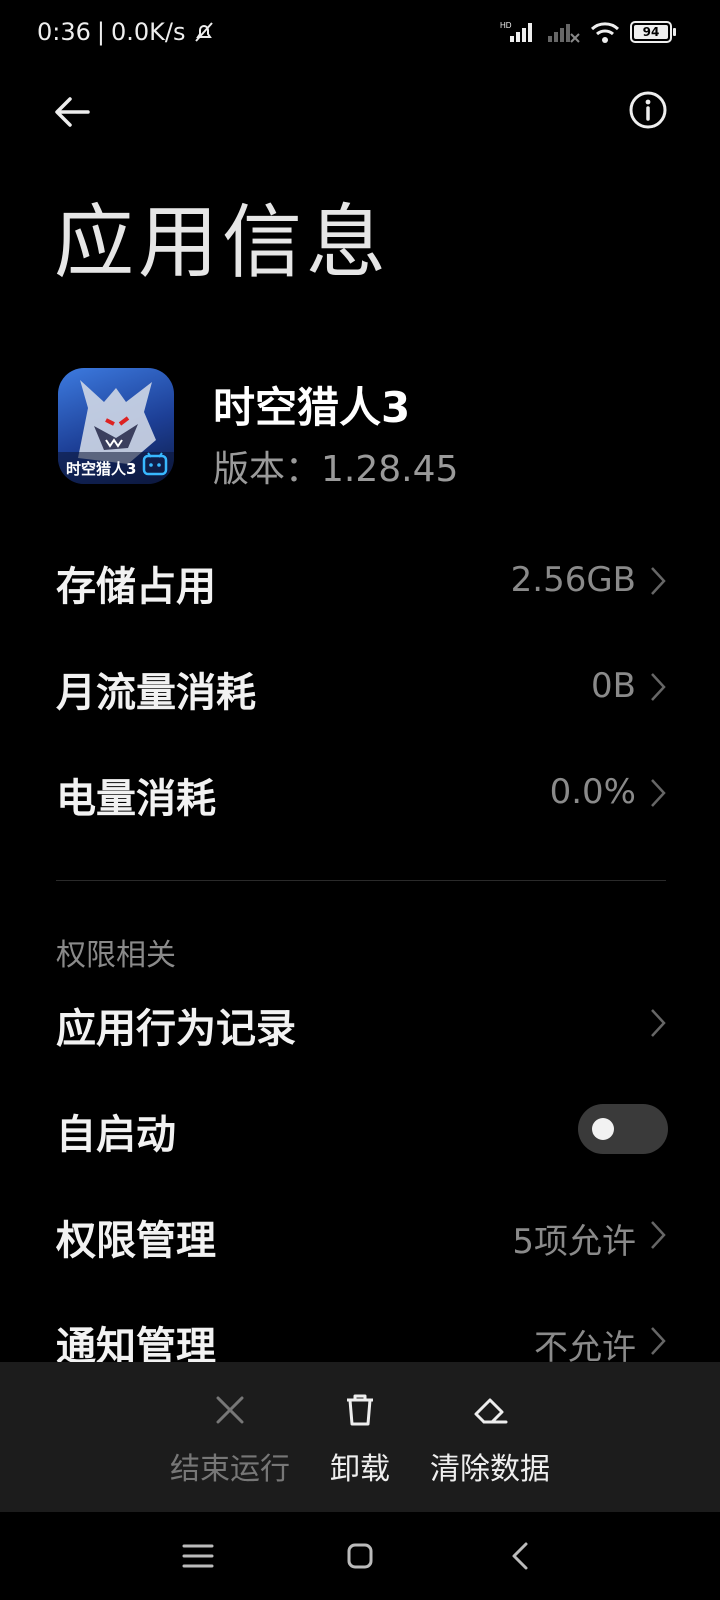 The height and width of the screenshot is (1600, 720). Describe the element at coordinates (203, 32) in the screenshot. I see `mute-notification-icon` at that location.